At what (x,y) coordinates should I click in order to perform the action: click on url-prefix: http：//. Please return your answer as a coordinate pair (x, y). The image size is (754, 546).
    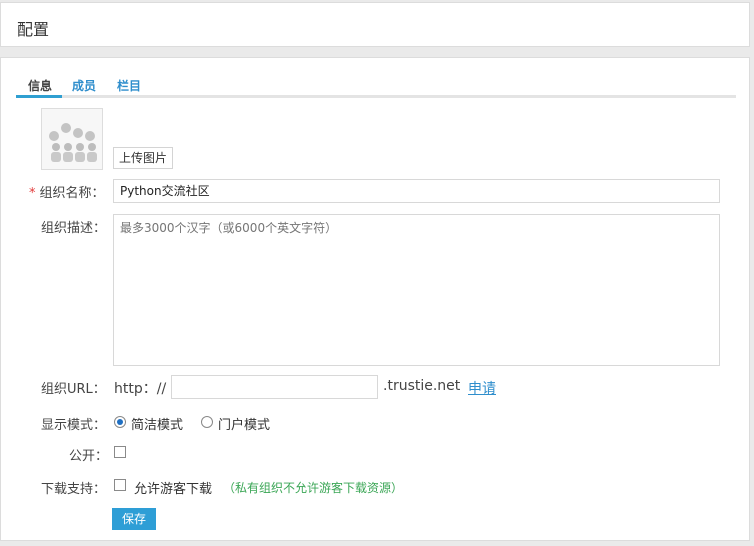
    Looking at the image, I should click on (140, 389).